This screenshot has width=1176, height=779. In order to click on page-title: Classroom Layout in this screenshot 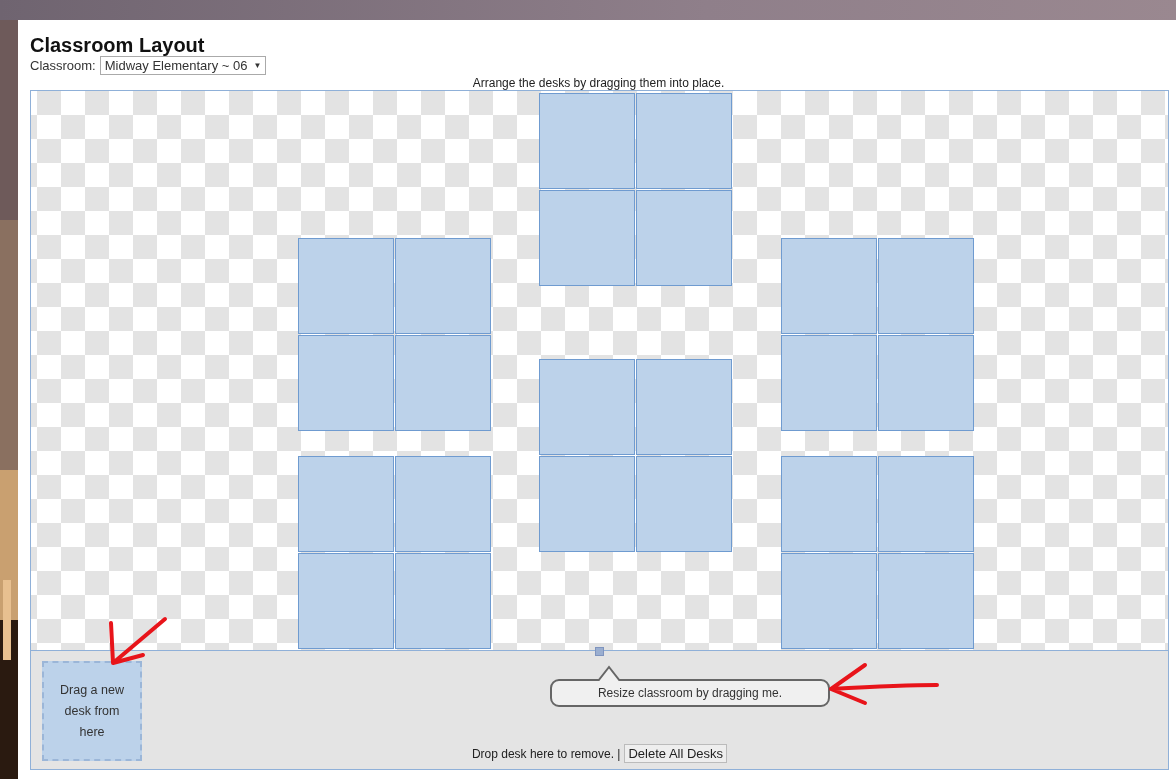, I will do `click(118, 45)`.